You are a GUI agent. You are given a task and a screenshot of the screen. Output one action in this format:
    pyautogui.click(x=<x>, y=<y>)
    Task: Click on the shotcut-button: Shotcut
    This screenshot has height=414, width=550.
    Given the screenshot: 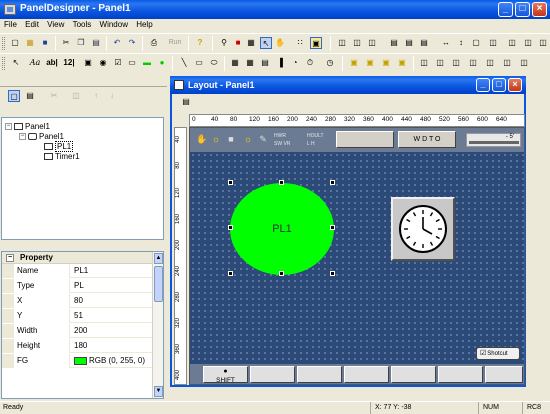 What is the action you would take?
    pyautogui.click(x=498, y=353)
    